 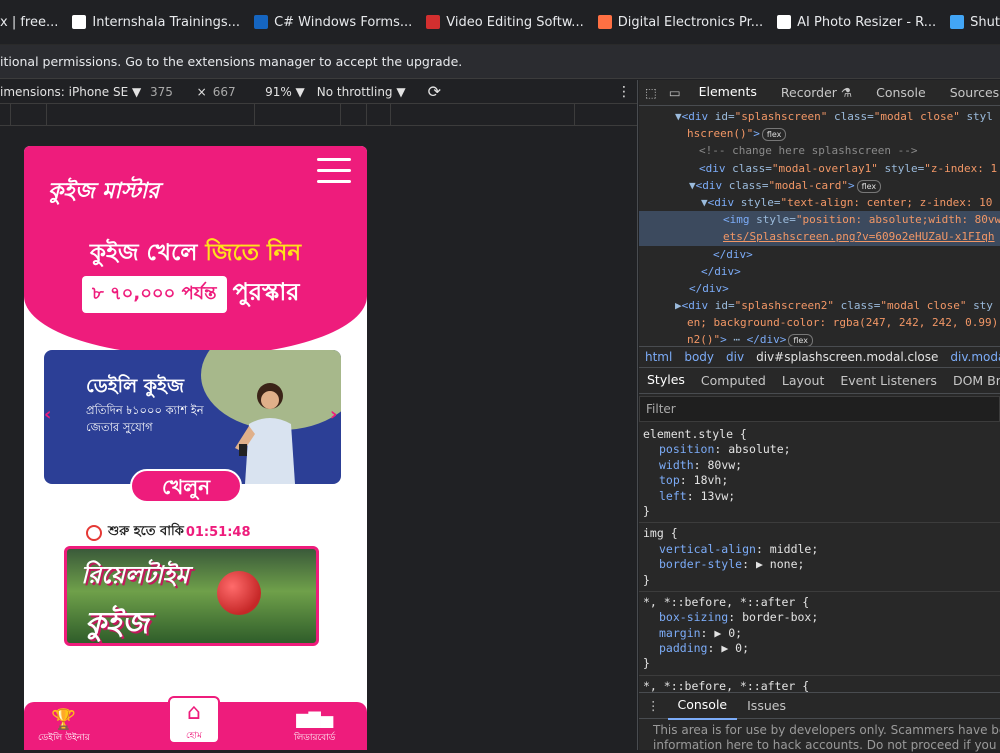 I want to click on nav-home: ⌂ হোম, so click(x=194, y=720).